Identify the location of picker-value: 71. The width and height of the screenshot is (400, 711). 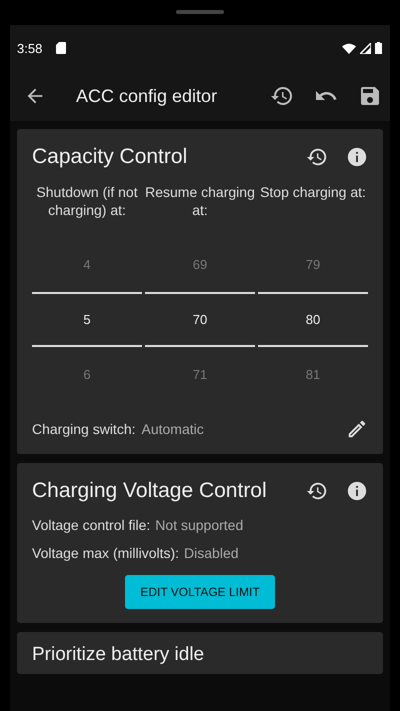
(200, 375).